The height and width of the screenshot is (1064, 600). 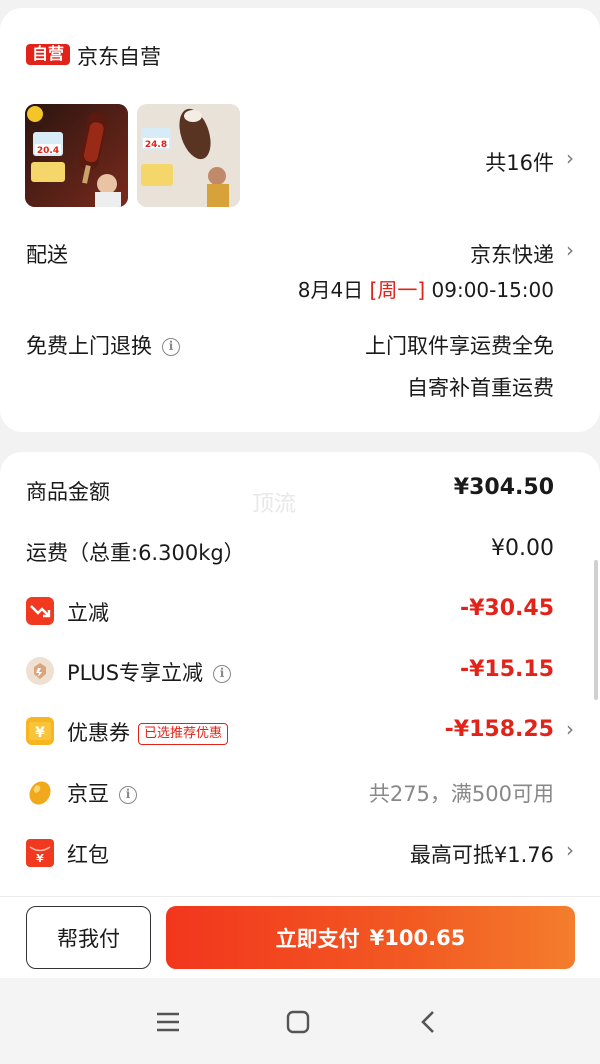 I want to click on product-thumbnail-2: 24.8, so click(x=188, y=155).